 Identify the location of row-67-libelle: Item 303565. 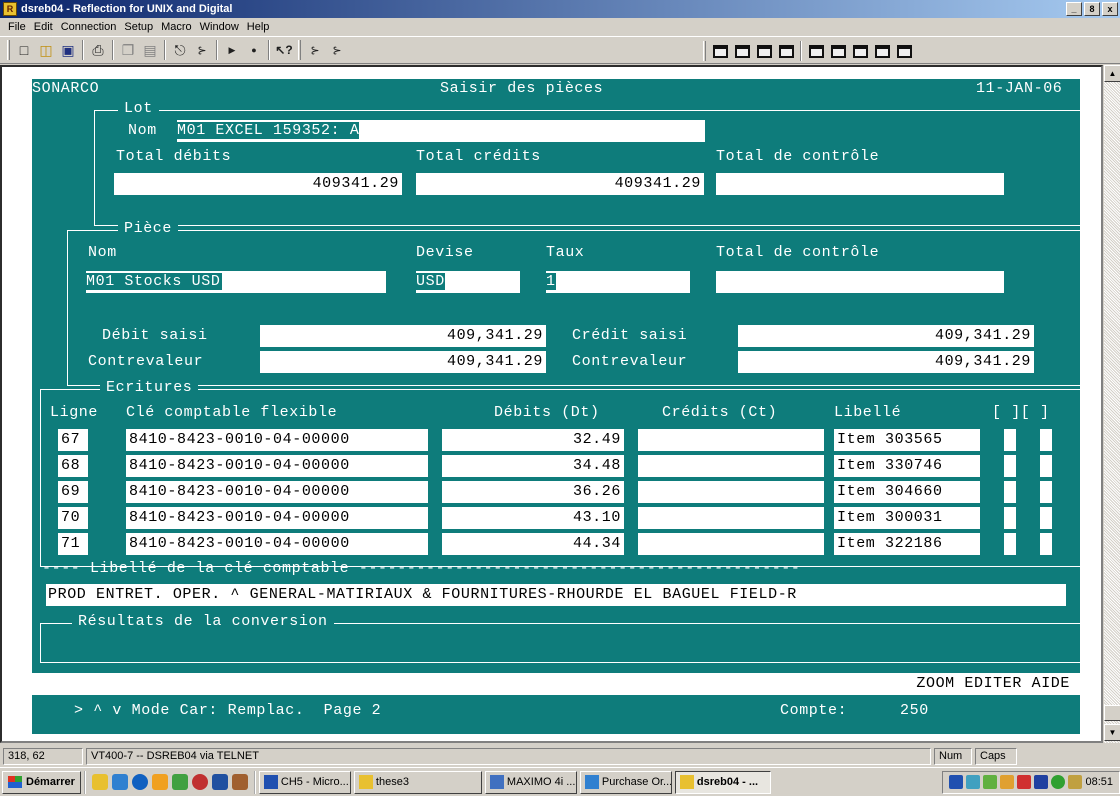
(907, 440).